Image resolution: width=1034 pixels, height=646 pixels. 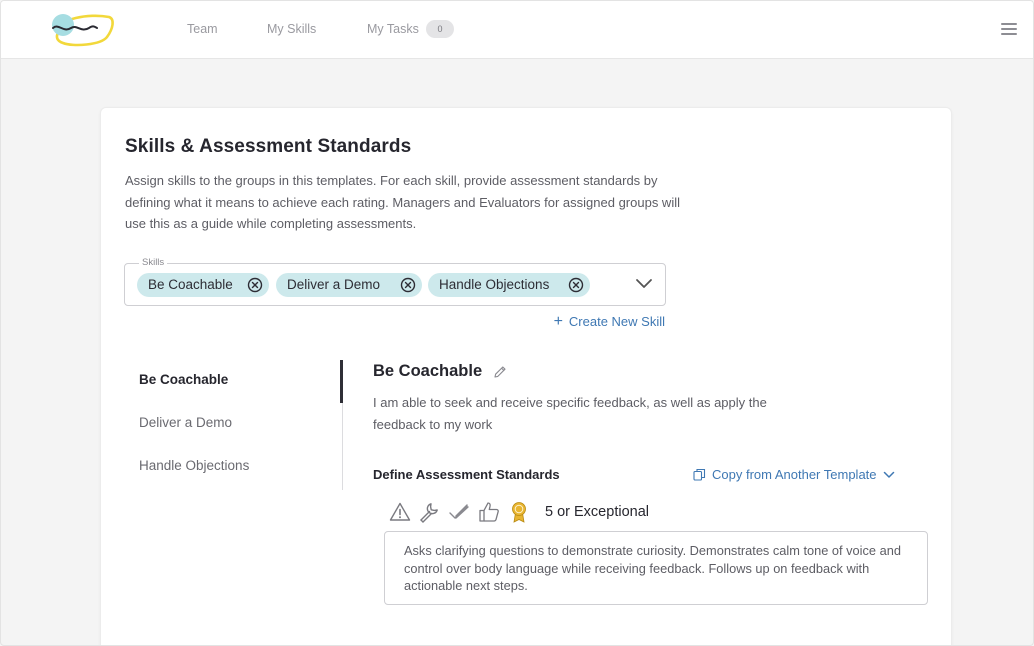 What do you see at coordinates (185, 422) in the screenshot?
I see `skill-list-item-deliver-a-demo: Deliver a Demo` at bounding box center [185, 422].